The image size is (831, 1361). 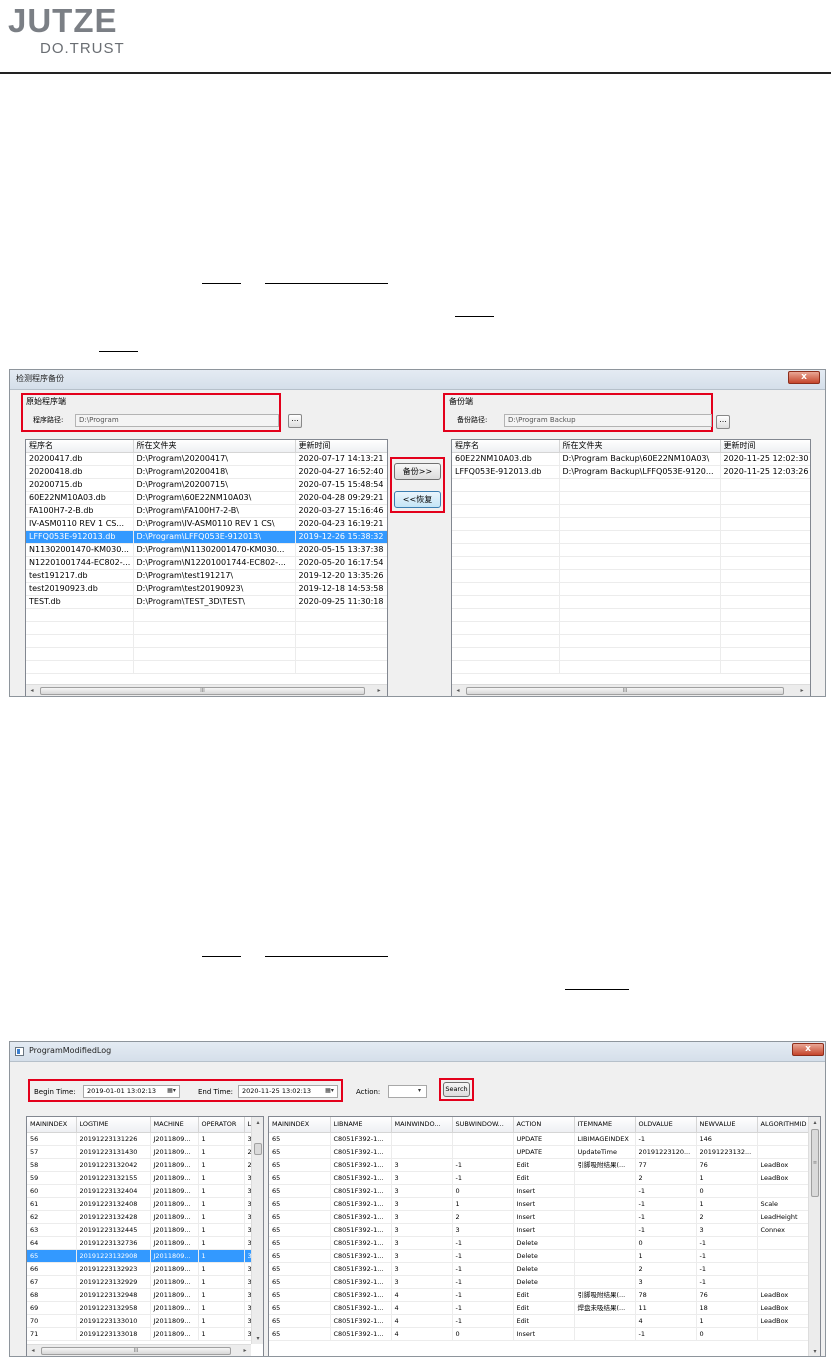 I want to click on backup-button: 备份>>, so click(x=417, y=471).